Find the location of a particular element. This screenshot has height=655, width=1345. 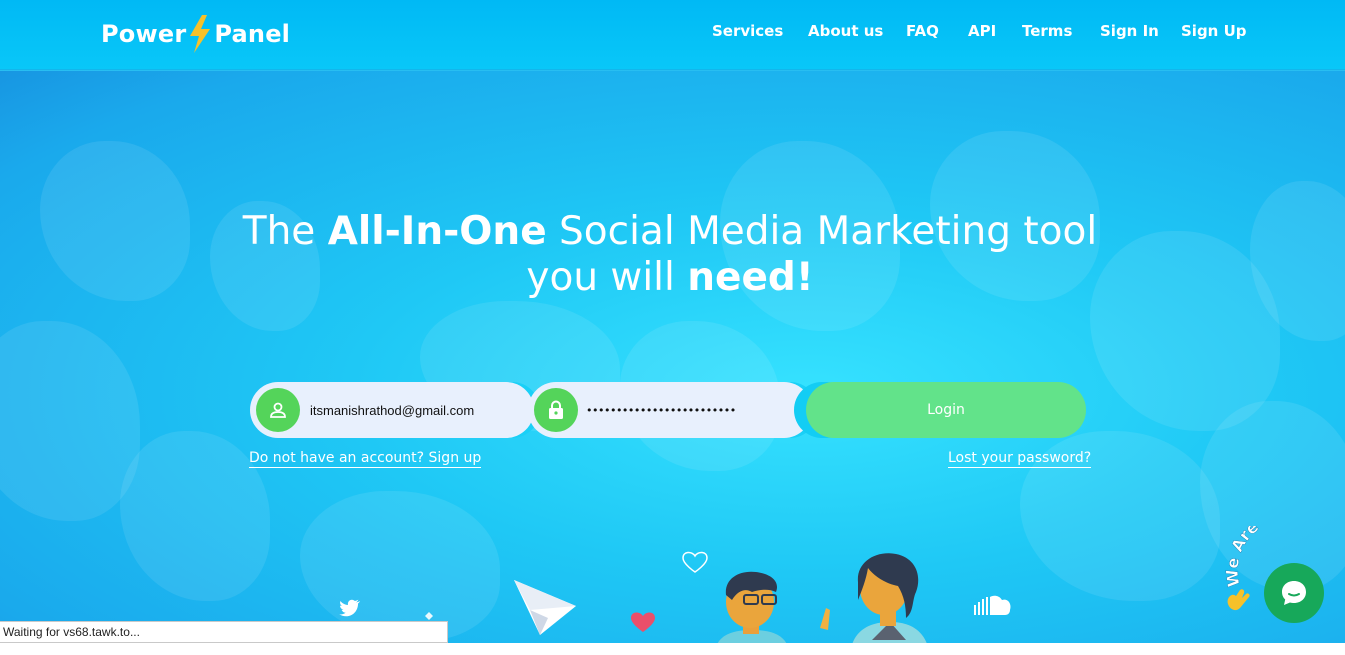

sparkle-icon is located at coordinates (429, 616).